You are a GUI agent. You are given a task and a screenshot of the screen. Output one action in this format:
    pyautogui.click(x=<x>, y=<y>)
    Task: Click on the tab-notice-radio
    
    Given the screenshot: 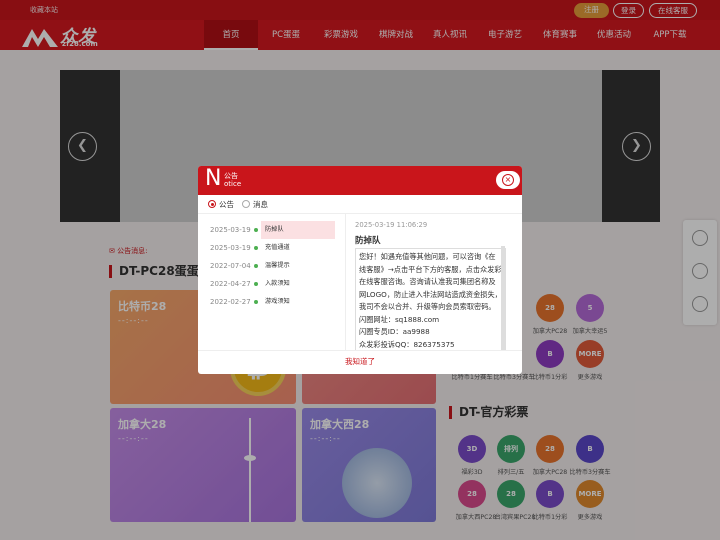 What is the action you would take?
    pyautogui.click(x=212, y=204)
    